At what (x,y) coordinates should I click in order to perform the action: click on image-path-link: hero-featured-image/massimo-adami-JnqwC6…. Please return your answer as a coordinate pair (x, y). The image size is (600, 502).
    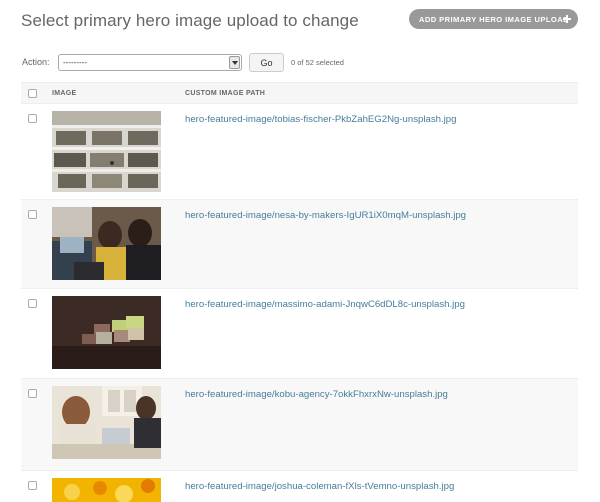
    Looking at the image, I should click on (325, 304).